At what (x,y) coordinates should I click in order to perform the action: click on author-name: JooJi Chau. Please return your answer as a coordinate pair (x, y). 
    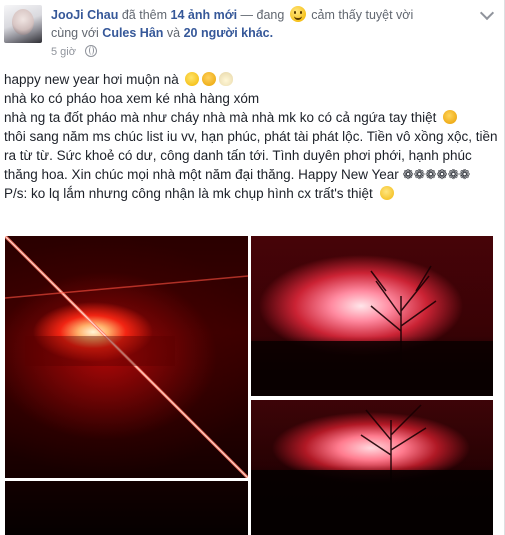
    Looking at the image, I should click on (84, 15).